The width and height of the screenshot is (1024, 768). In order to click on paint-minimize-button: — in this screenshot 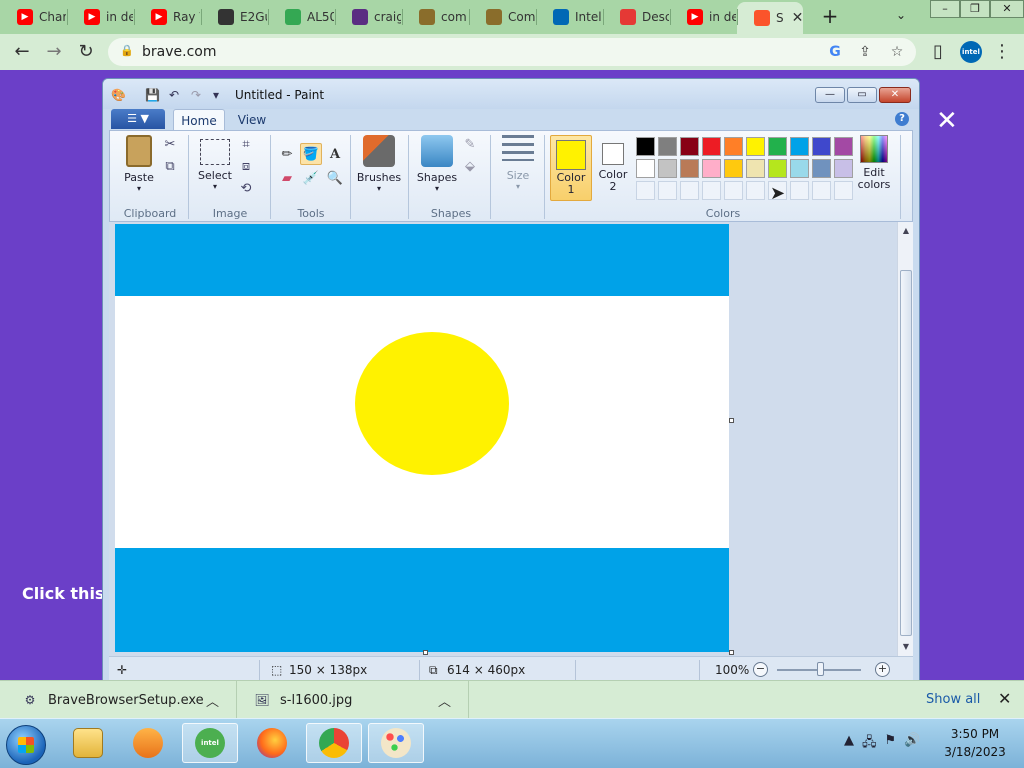, I will do `click(830, 95)`.